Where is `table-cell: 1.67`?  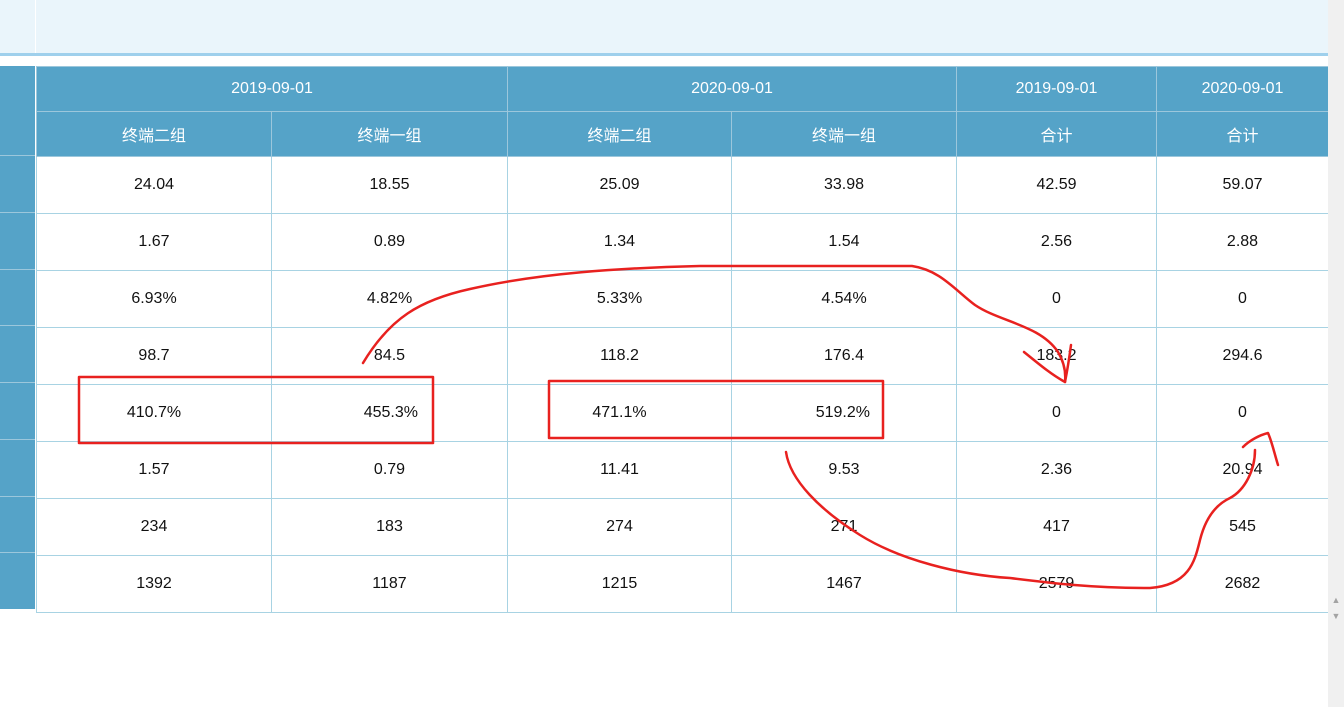 table-cell: 1.67 is located at coordinates (154, 242).